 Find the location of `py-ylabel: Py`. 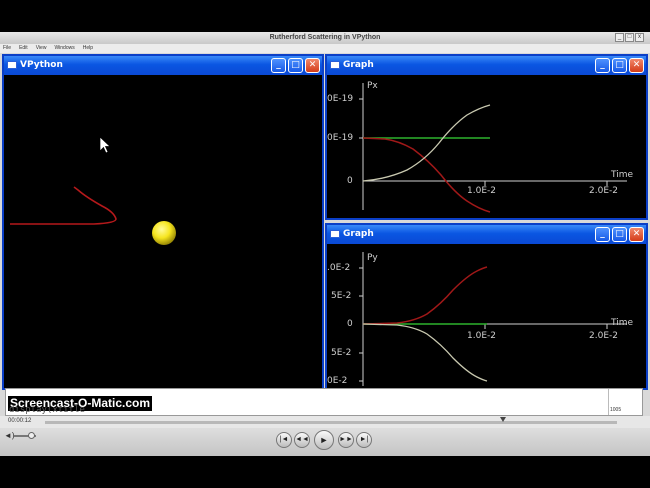

py-ylabel: Py is located at coordinates (372, 258).